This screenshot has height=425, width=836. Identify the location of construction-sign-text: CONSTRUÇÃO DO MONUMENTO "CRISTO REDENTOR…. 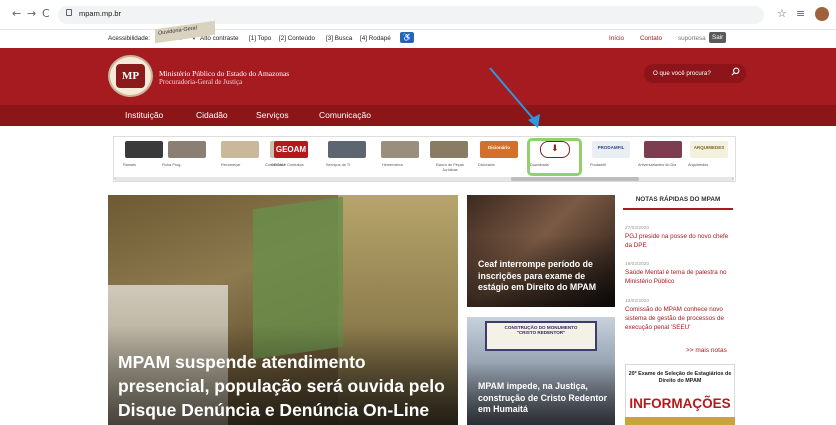
(541, 330).